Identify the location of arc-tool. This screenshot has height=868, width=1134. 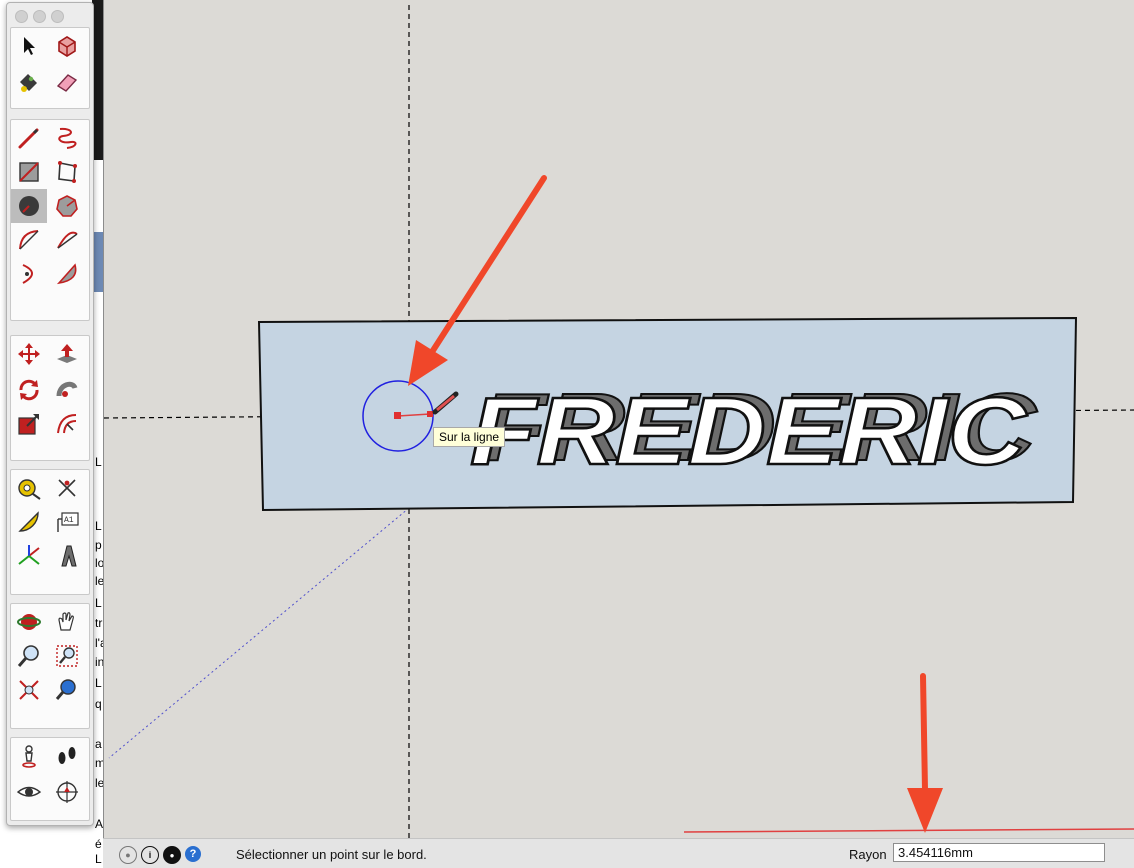
(29, 240).